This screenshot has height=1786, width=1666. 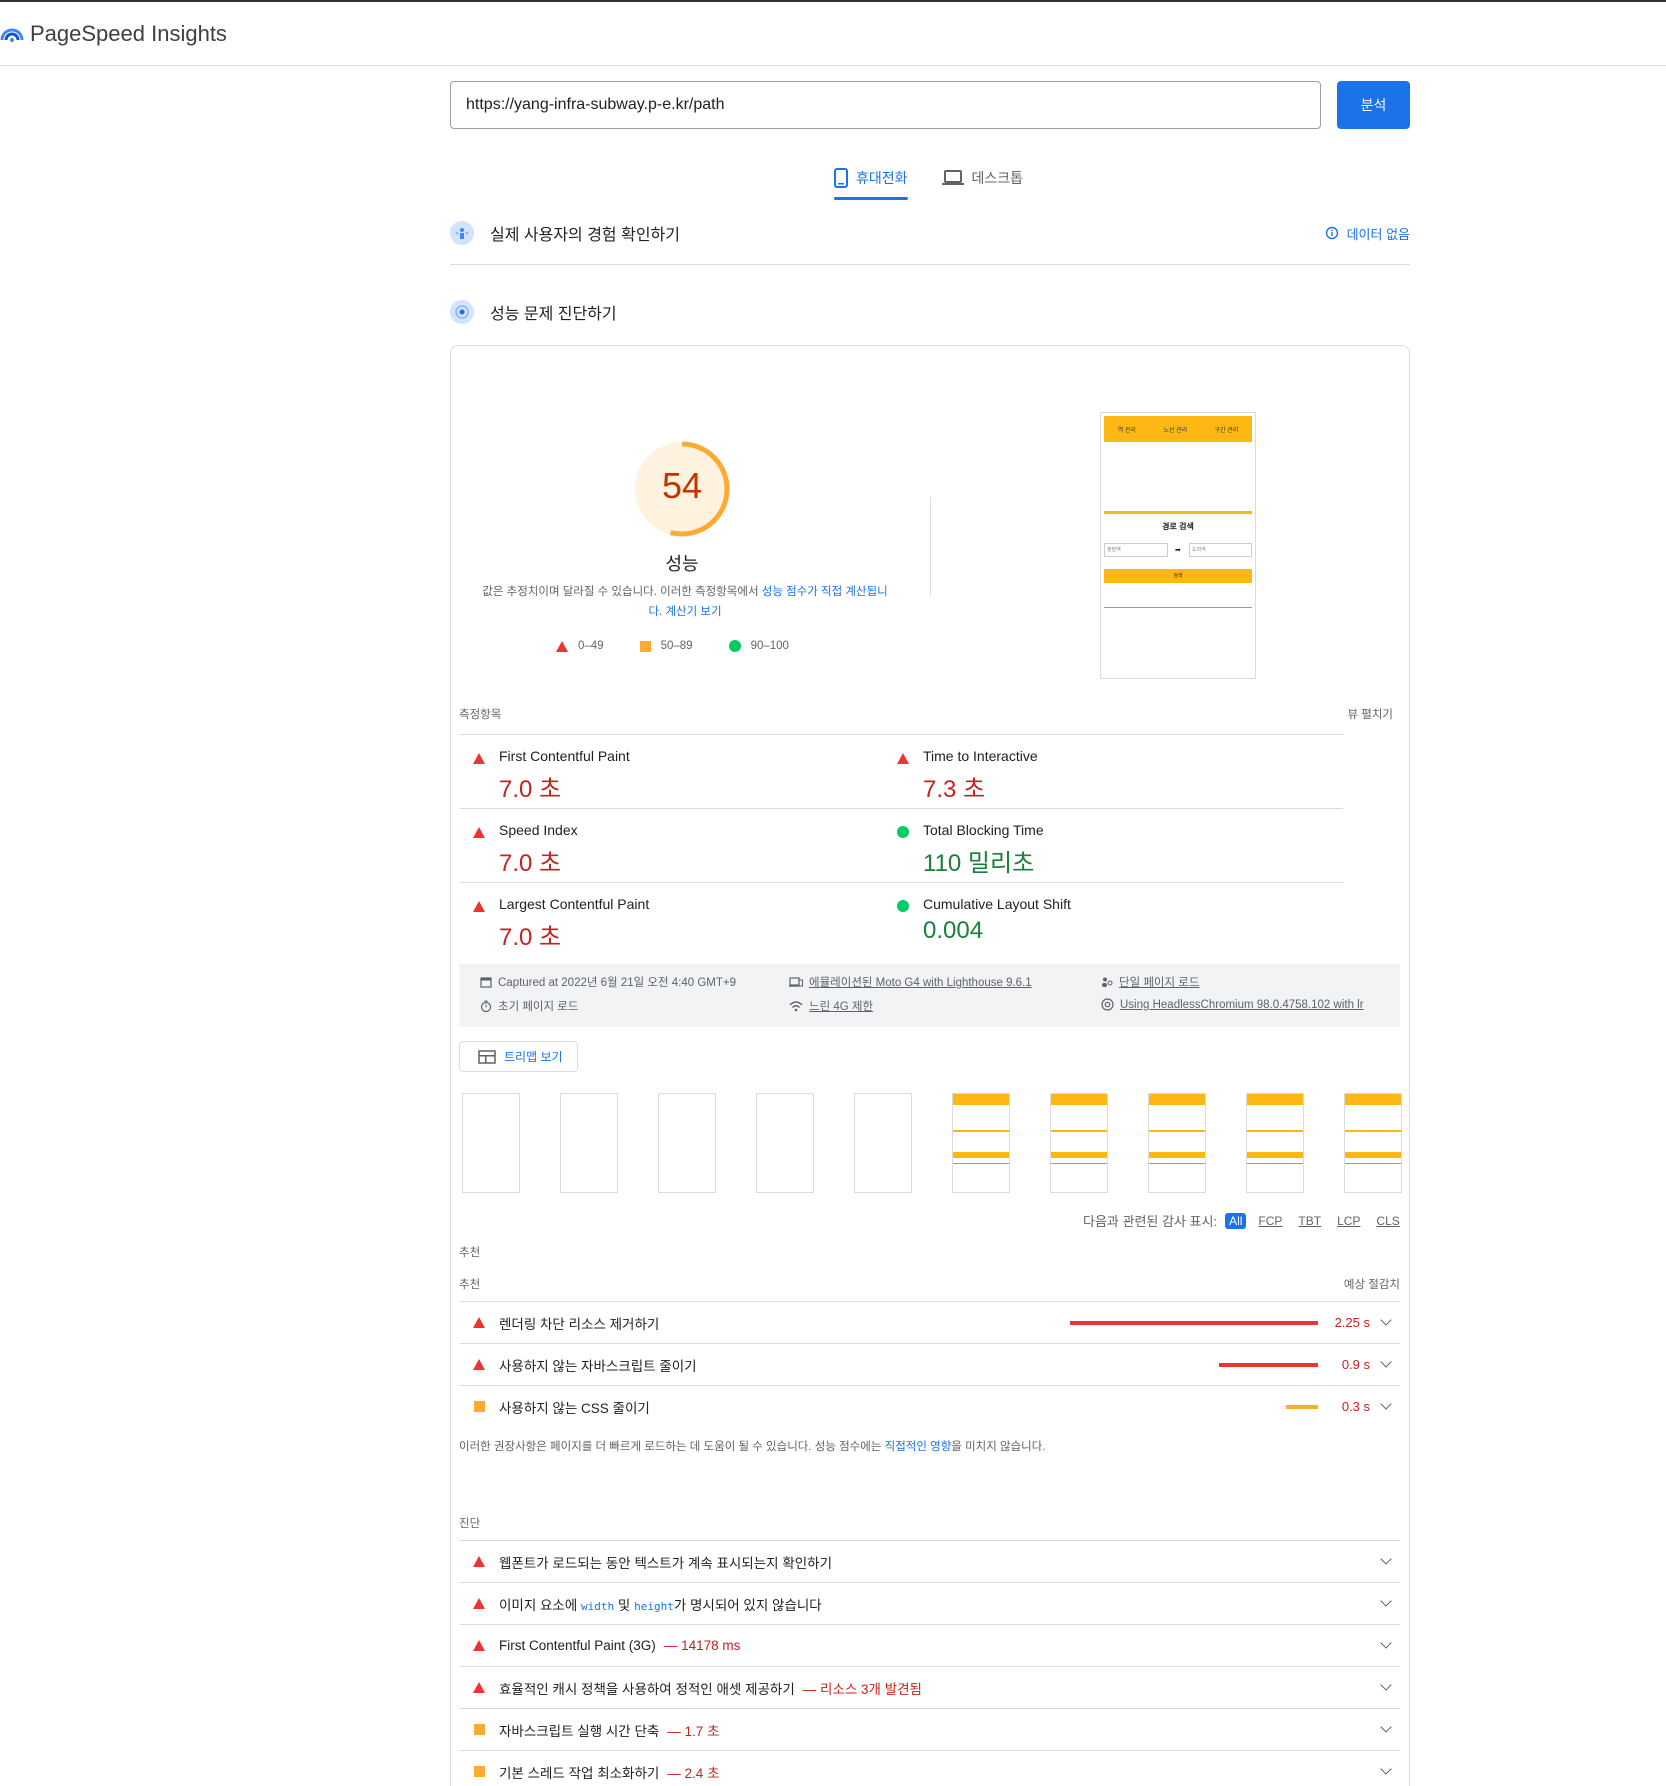 I want to click on diagnostic-text: First Contentful Paint (3G), so click(x=577, y=1645).